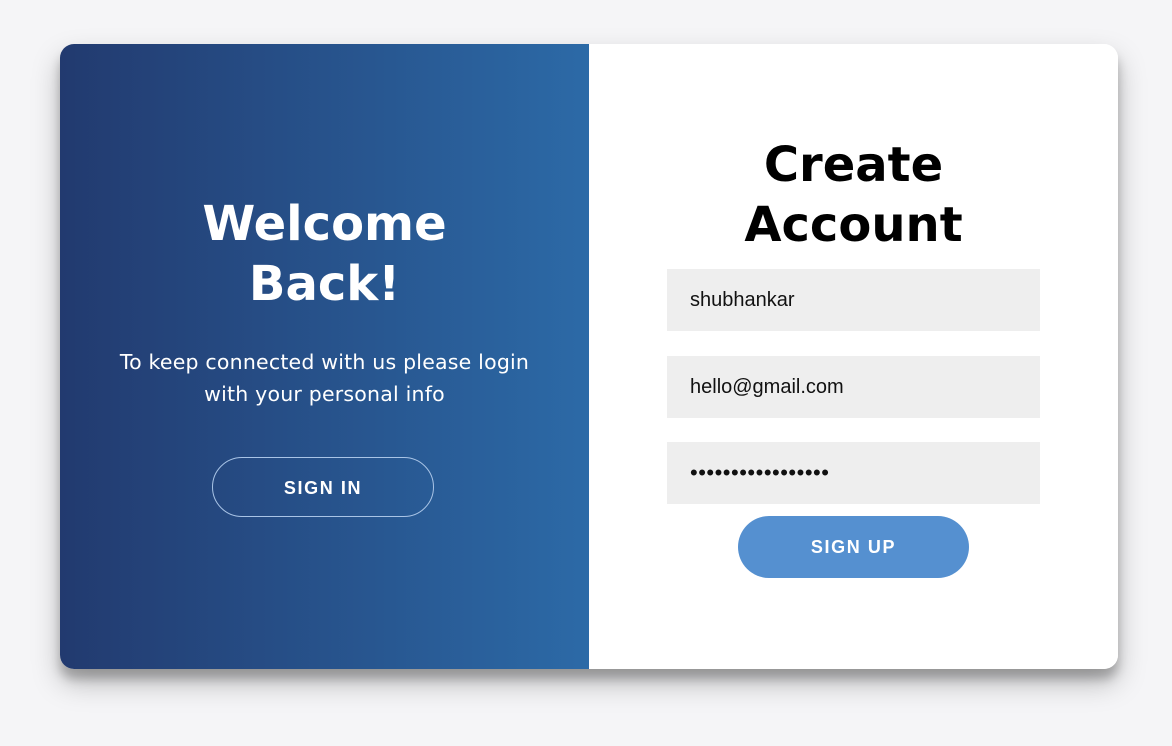 The height and width of the screenshot is (746, 1172). Describe the element at coordinates (853, 195) in the screenshot. I see `create-account-title: Create Account` at that location.